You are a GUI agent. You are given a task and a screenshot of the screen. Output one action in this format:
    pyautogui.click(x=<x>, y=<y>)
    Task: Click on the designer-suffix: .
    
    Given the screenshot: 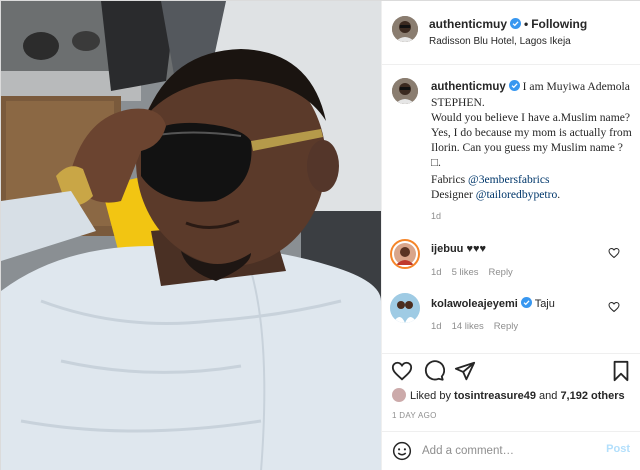 What is the action you would take?
    pyautogui.click(x=559, y=194)
    